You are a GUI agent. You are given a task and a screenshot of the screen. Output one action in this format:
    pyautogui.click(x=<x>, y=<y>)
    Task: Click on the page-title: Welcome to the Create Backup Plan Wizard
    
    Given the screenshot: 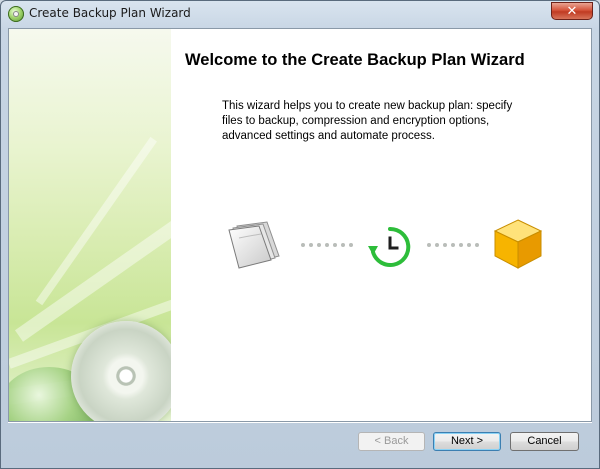 What is the action you would take?
    pyautogui.click(x=355, y=60)
    